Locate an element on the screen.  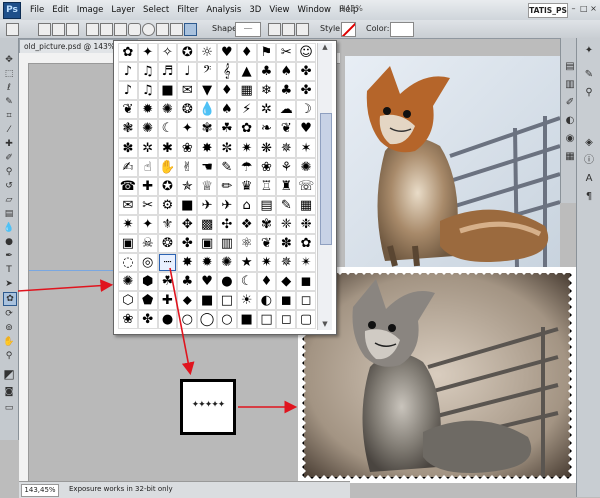
character-icon: A is located at coordinates (589, 178).